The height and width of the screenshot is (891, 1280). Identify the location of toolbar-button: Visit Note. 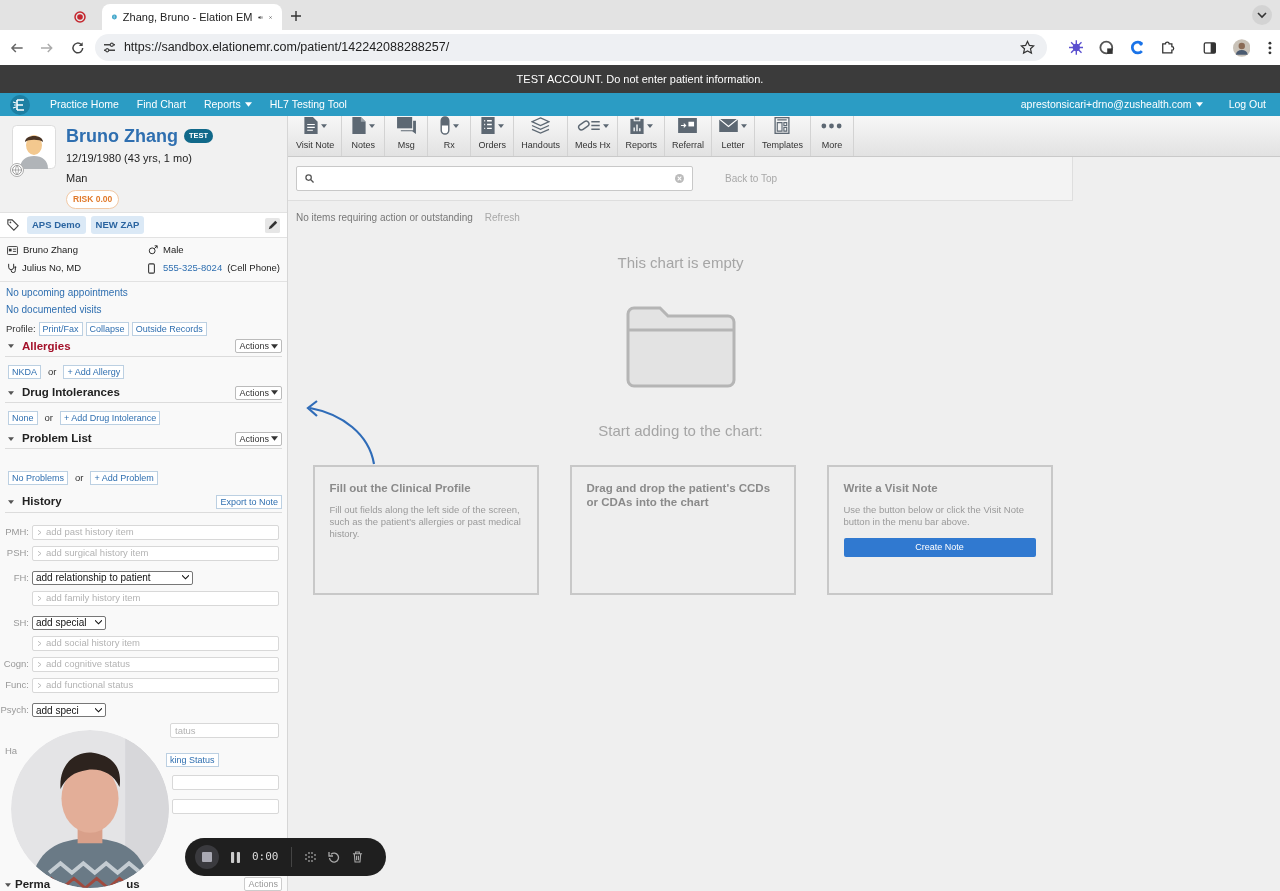
(316, 136).